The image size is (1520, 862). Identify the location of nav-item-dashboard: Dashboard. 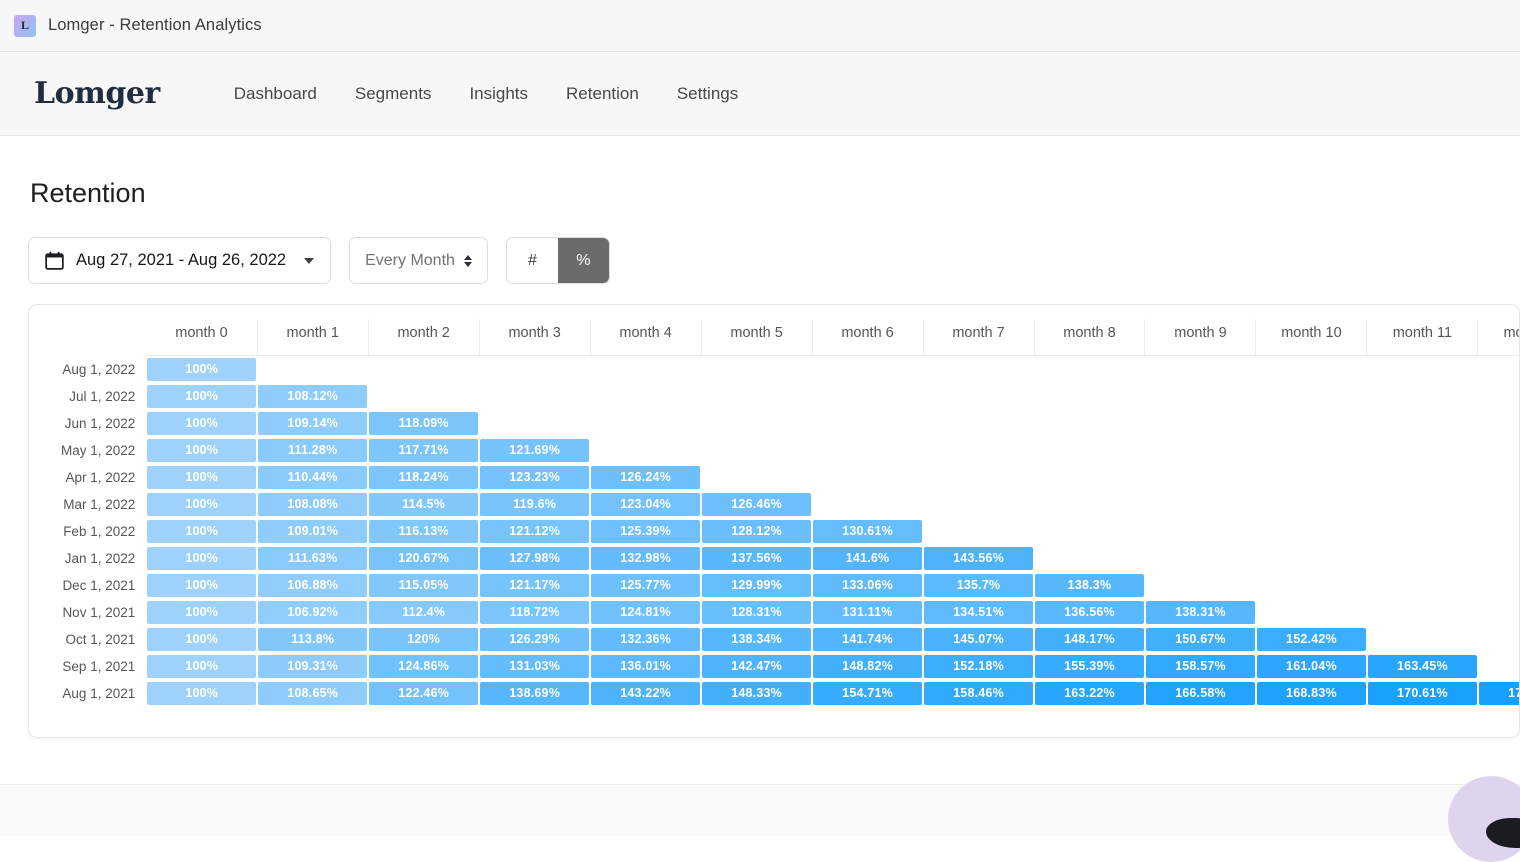
(275, 94).